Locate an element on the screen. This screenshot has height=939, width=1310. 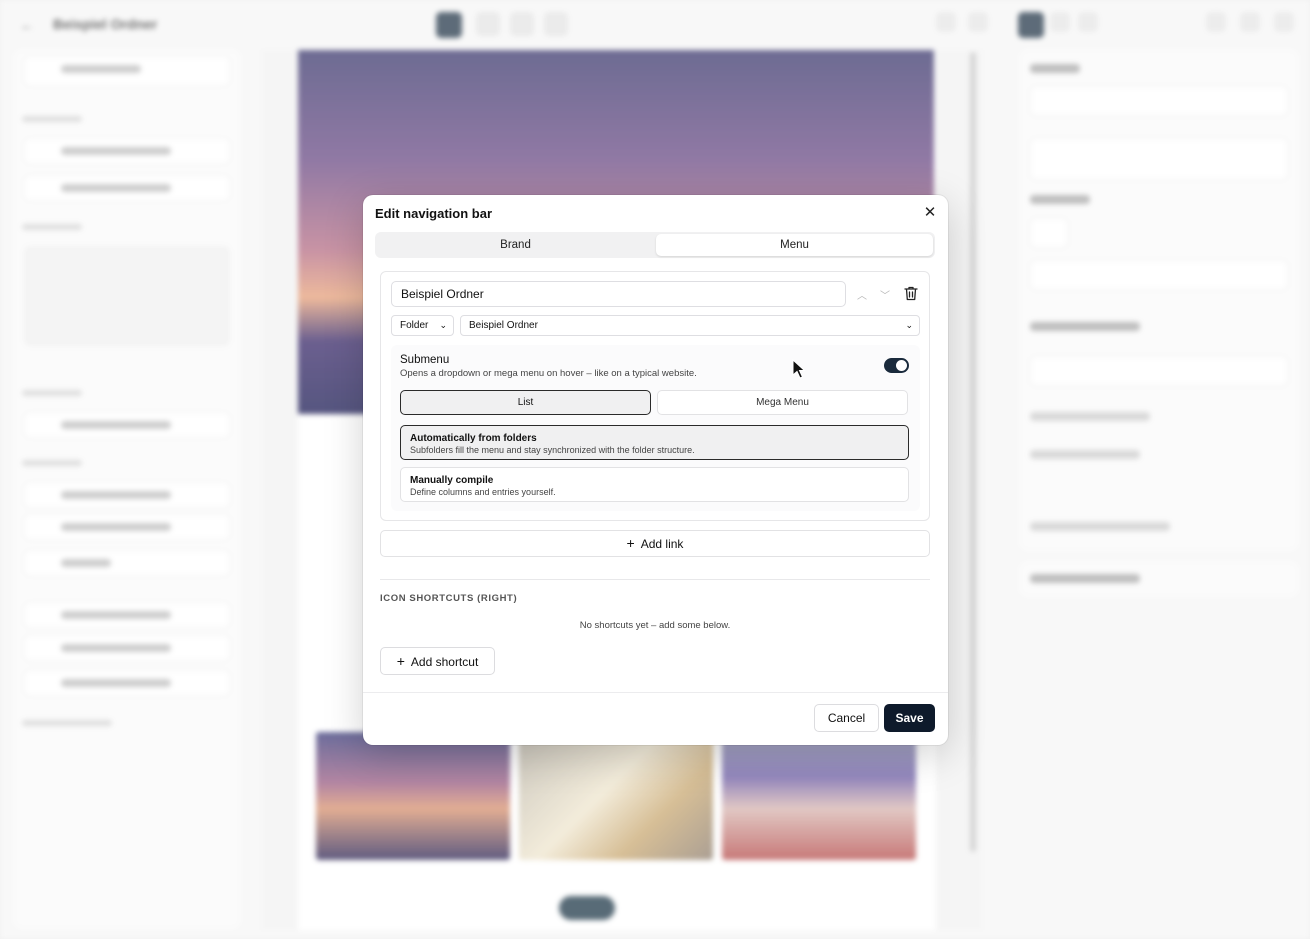
save-button: Save is located at coordinates (909, 718).